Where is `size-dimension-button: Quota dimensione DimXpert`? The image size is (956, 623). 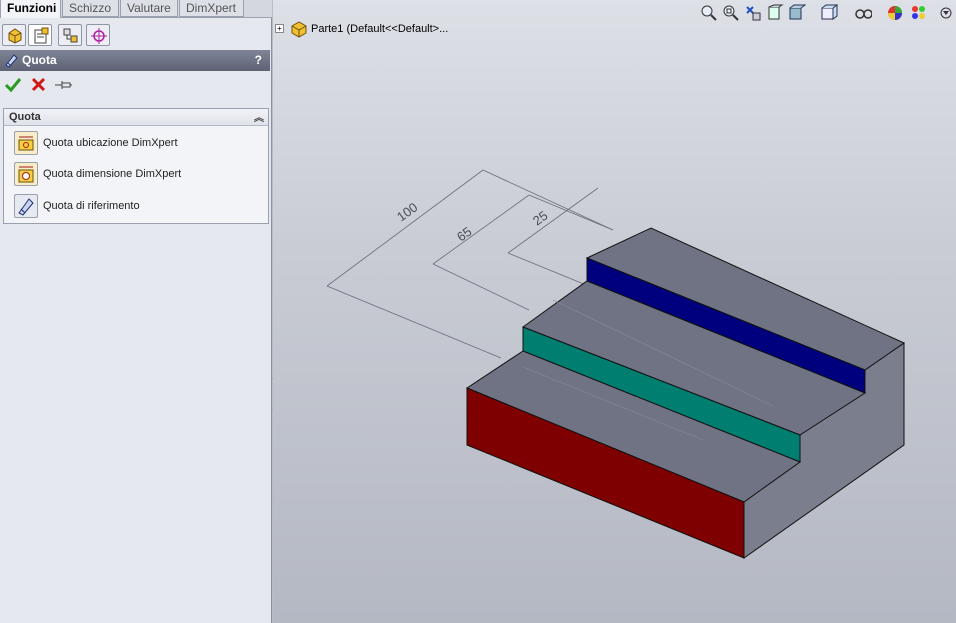 size-dimension-button: Quota dimensione DimXpert is located at coordinates (139, 175).